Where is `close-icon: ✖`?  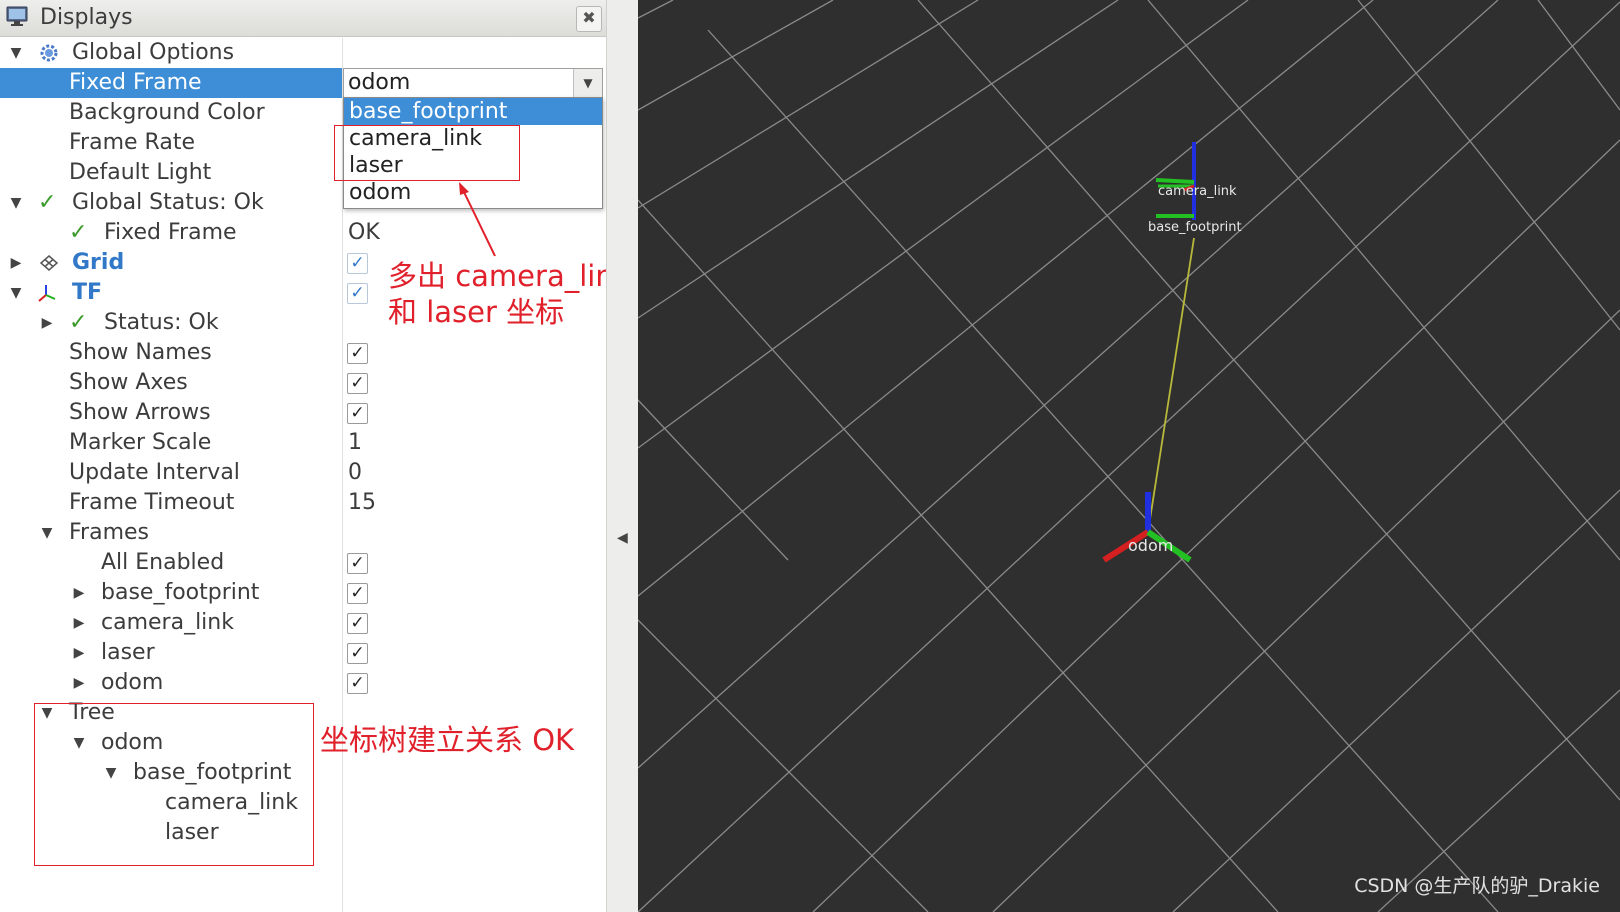
close-icon: ✖ is located at coordinates (589, 19).